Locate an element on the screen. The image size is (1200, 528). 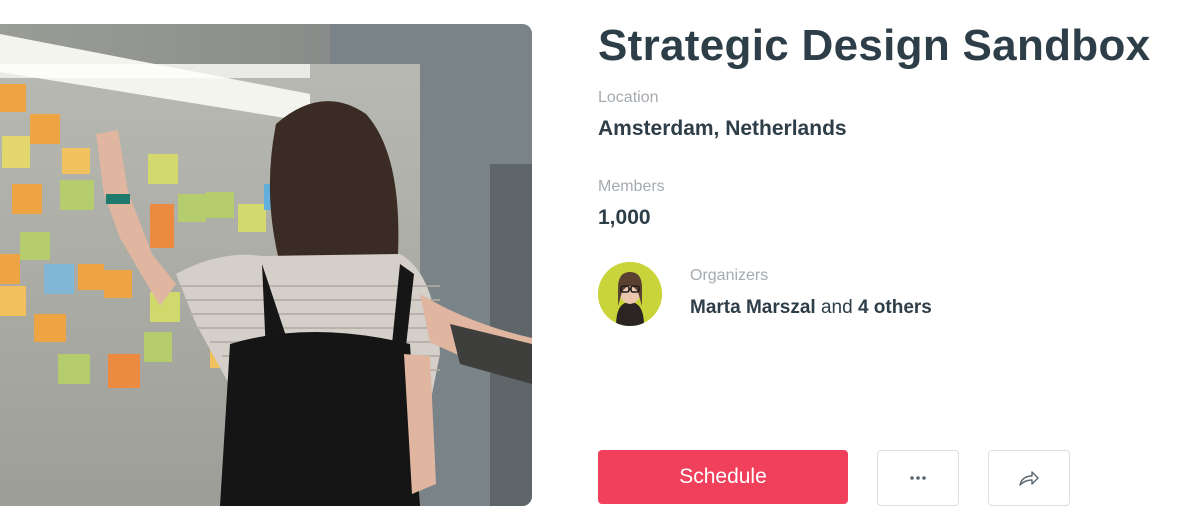
members-value: 1,000 is located at coordinates (631, 218).